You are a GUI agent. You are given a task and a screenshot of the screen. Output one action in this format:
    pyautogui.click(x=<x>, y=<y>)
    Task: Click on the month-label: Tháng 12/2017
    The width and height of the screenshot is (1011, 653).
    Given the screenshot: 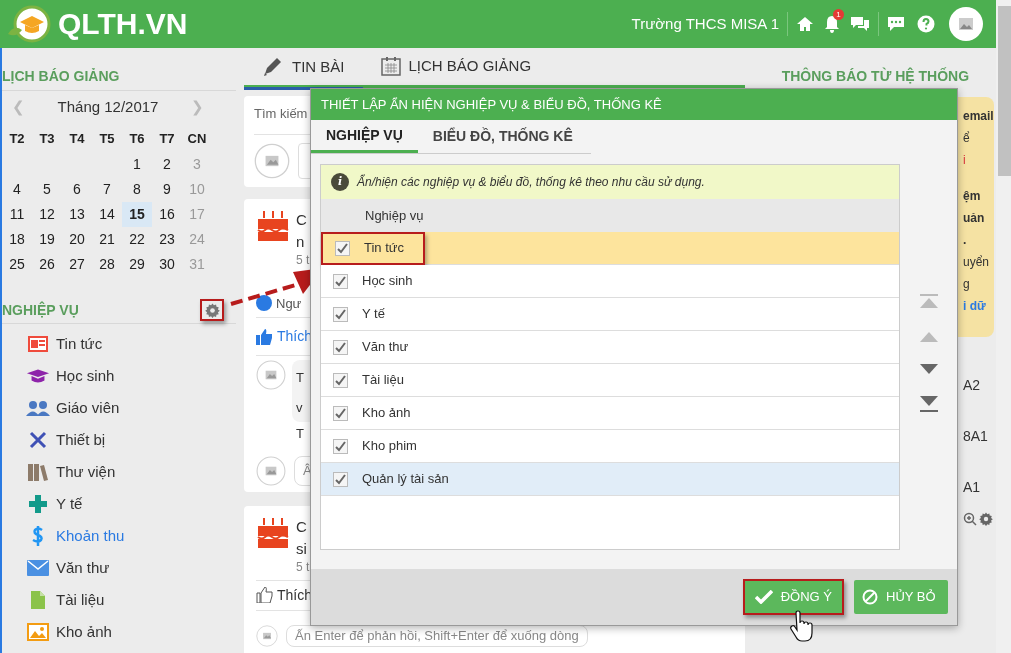 What is the action you would take?
    pyautogui.click(x=108, y=107)
    